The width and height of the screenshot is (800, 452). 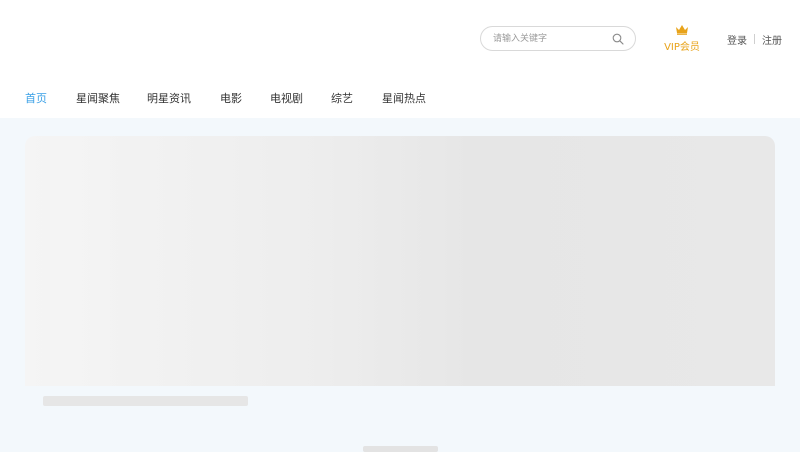 I want to click on crown-icon, so click(x=682, y=30).